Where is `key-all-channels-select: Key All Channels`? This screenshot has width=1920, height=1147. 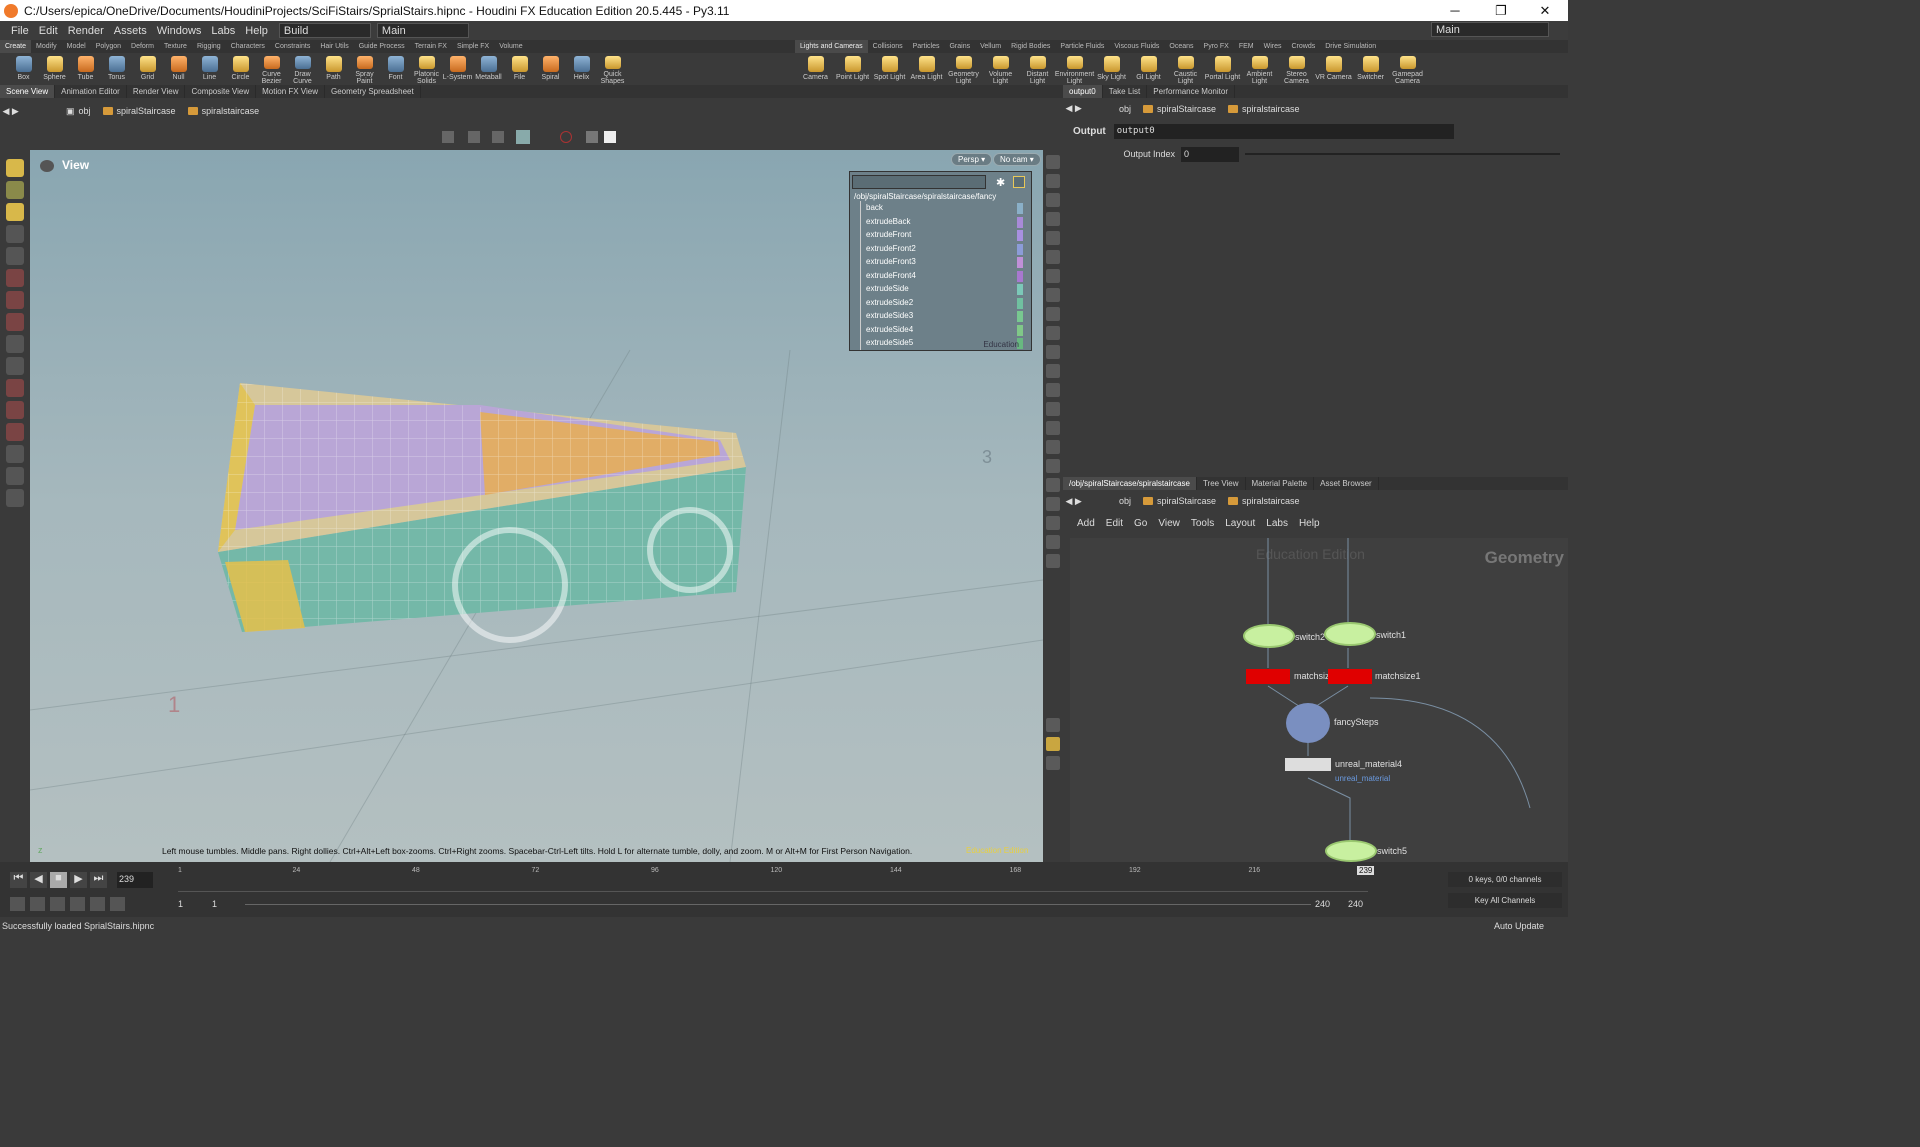
key-all-channels-select: Key All Channels is located at coordinates (1505, 900).